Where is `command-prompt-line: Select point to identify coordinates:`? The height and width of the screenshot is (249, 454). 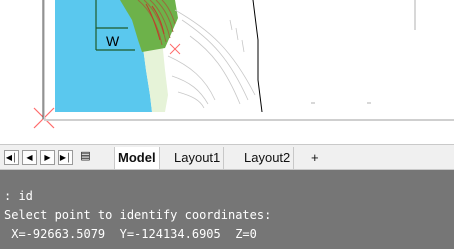 command-prompt-line: Select point to identify coordinates: is located at coordinates (138, 215).